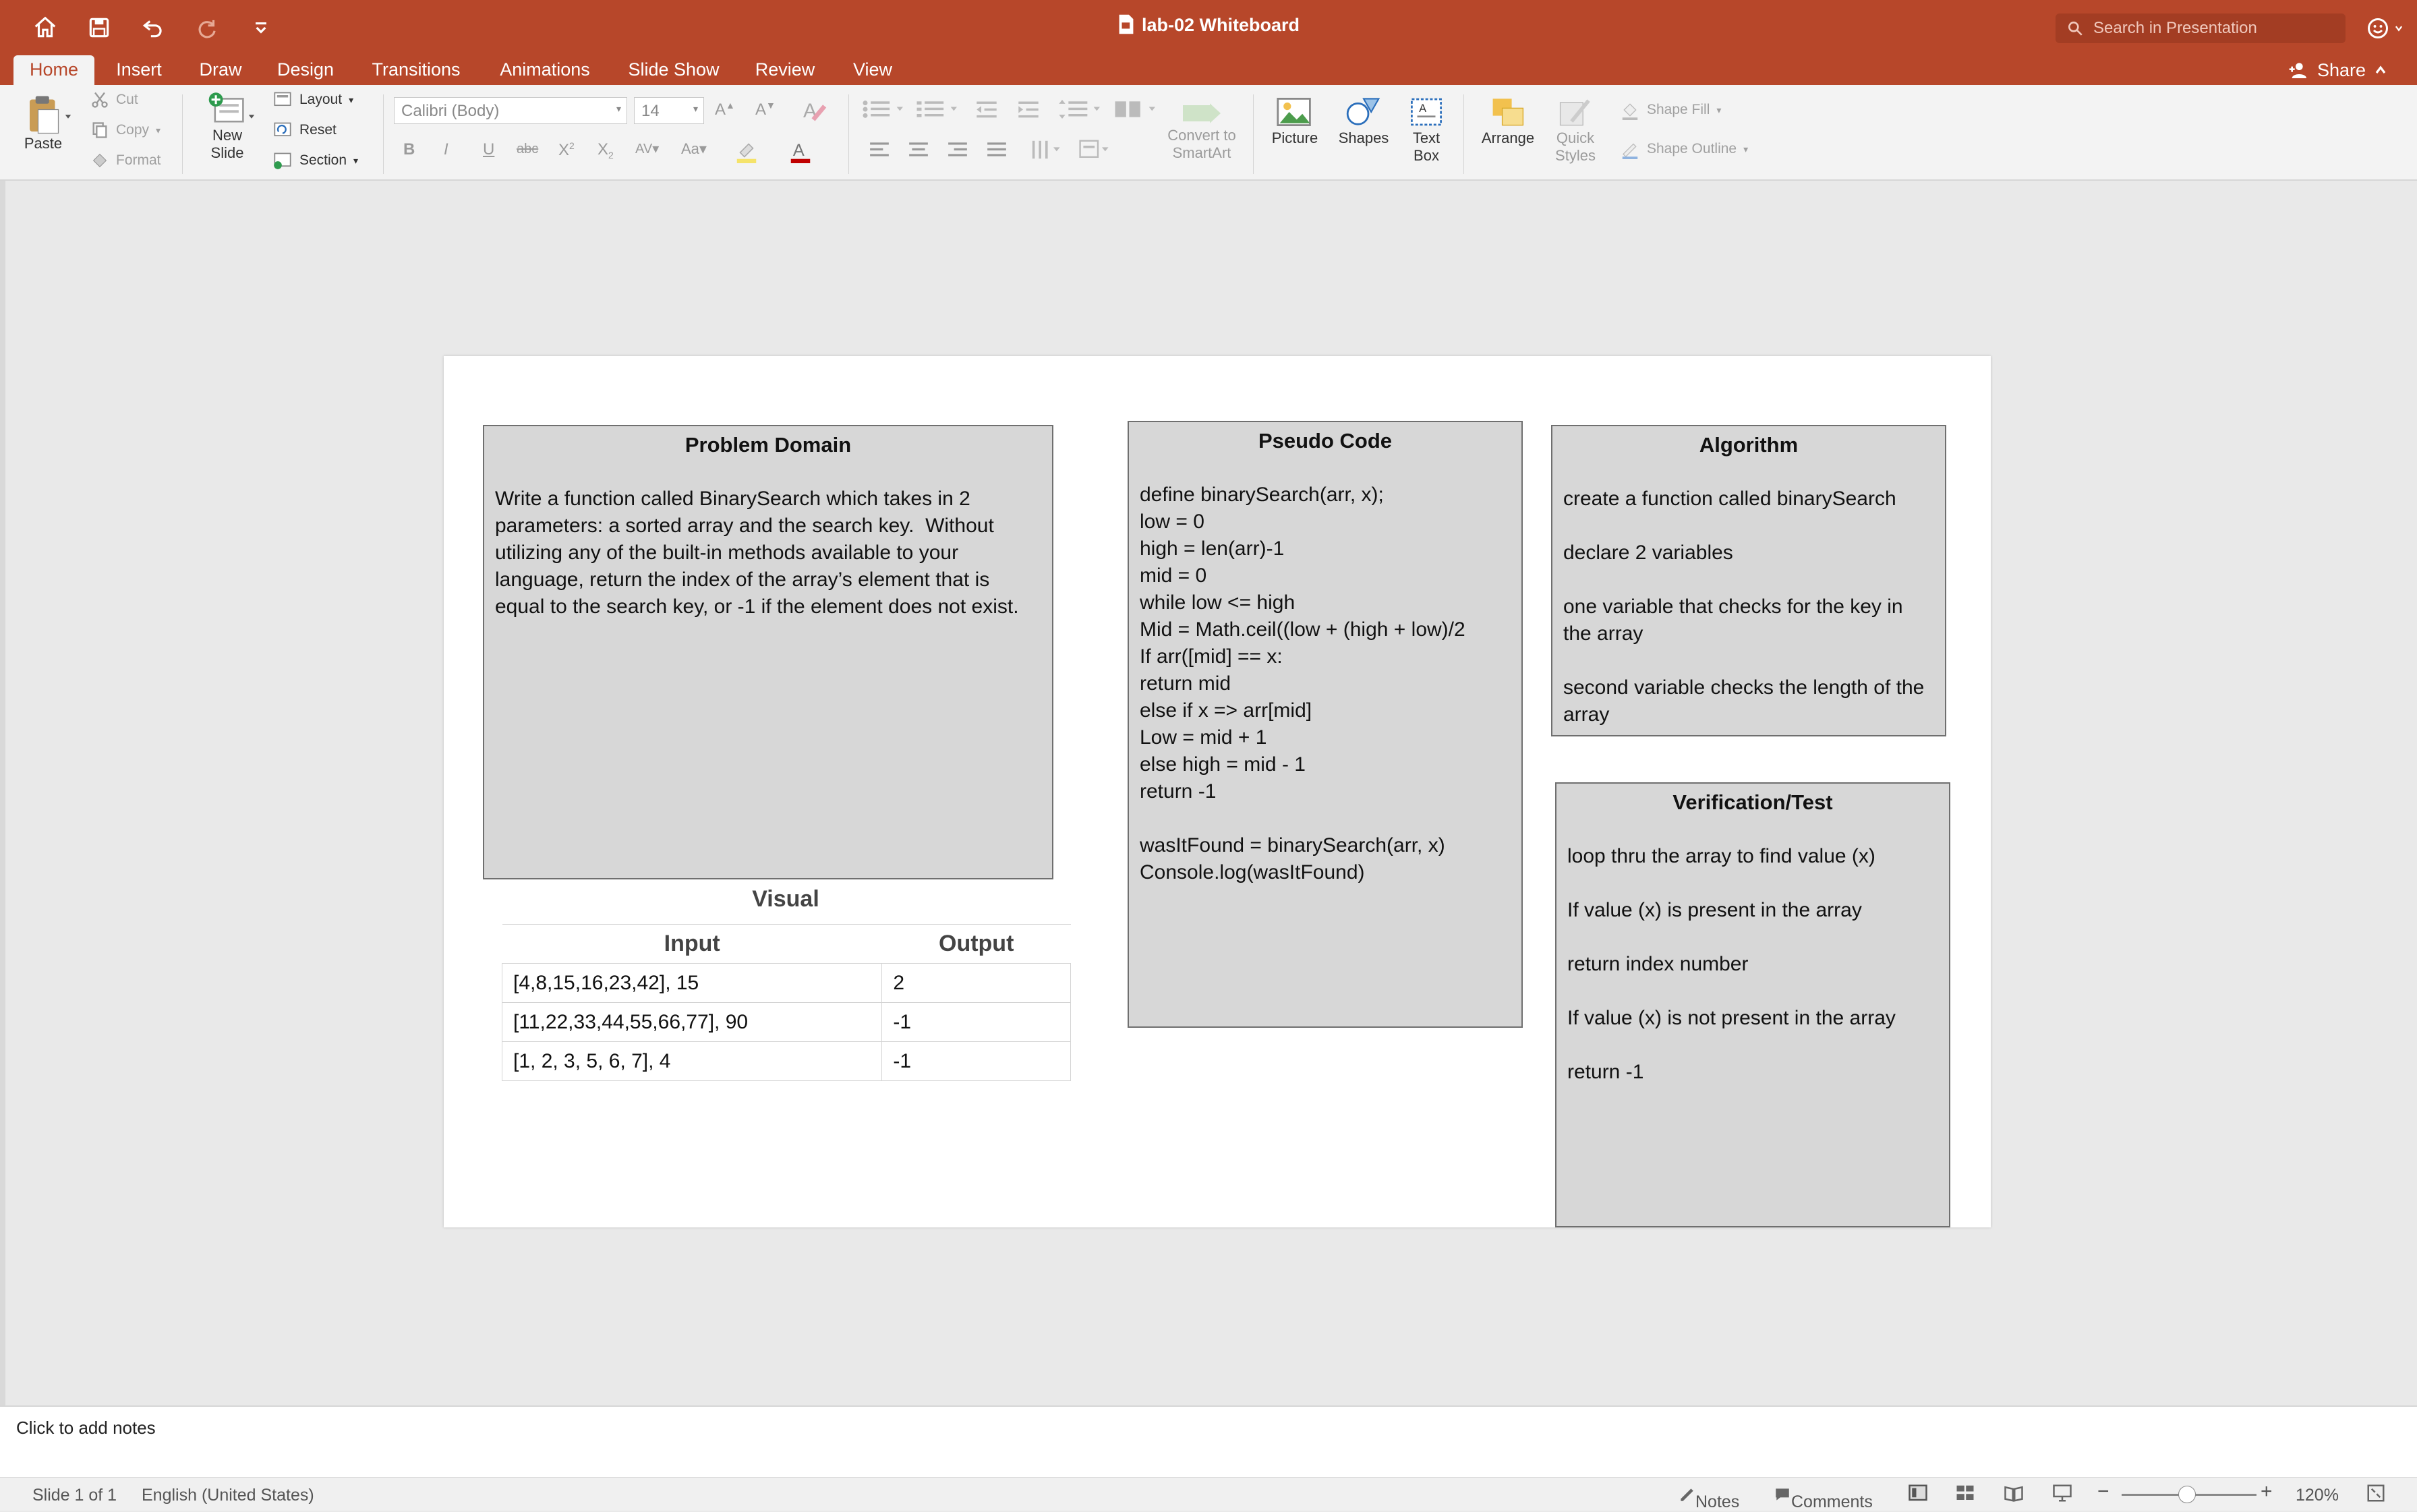  What do you see at coordinates (1670, 110) in the screenshot?
I see `shape-fill-button: Shape Fill ▾` at bounding box center [1670, 110].